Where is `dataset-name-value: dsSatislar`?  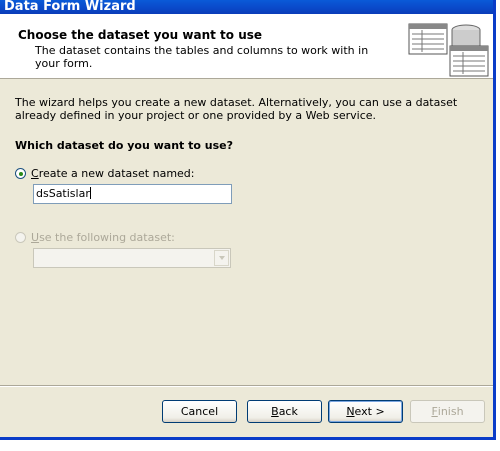
dataset-name-value: dsSatislar is located at coordinates (63, 193).